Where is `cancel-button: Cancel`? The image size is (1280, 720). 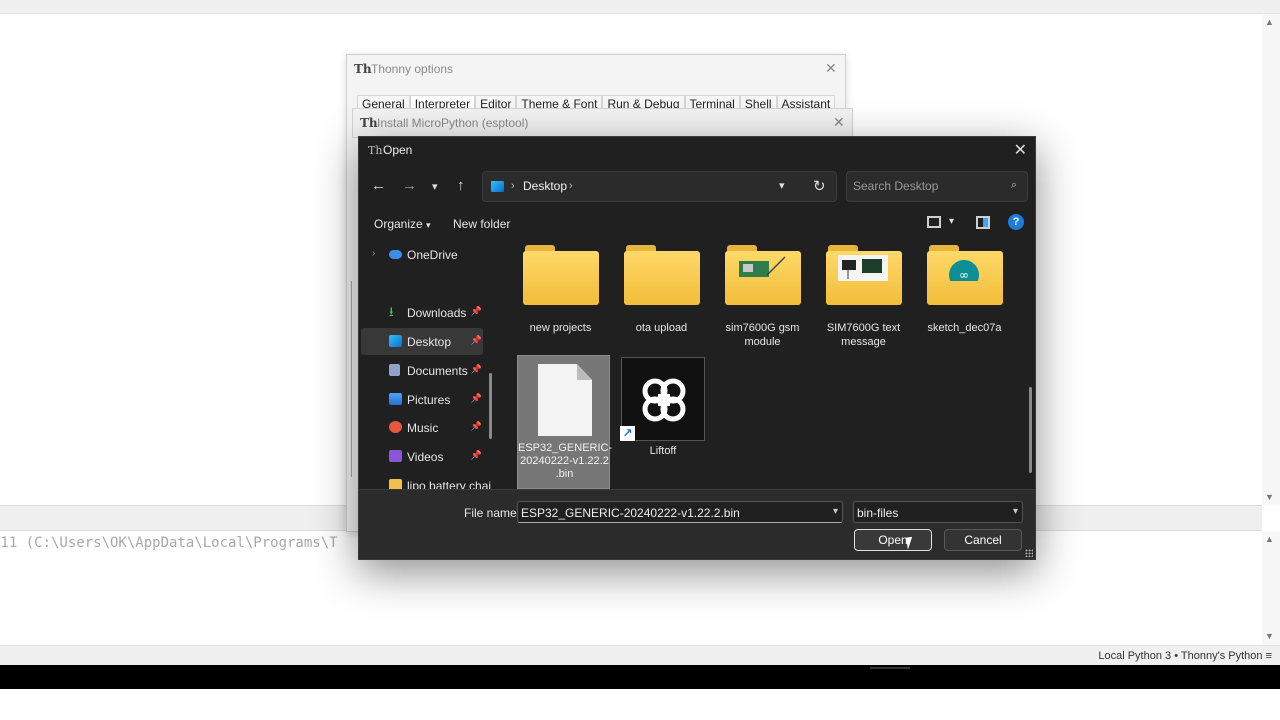
cancel-button: Cancel is located at coordinates (983, 540).